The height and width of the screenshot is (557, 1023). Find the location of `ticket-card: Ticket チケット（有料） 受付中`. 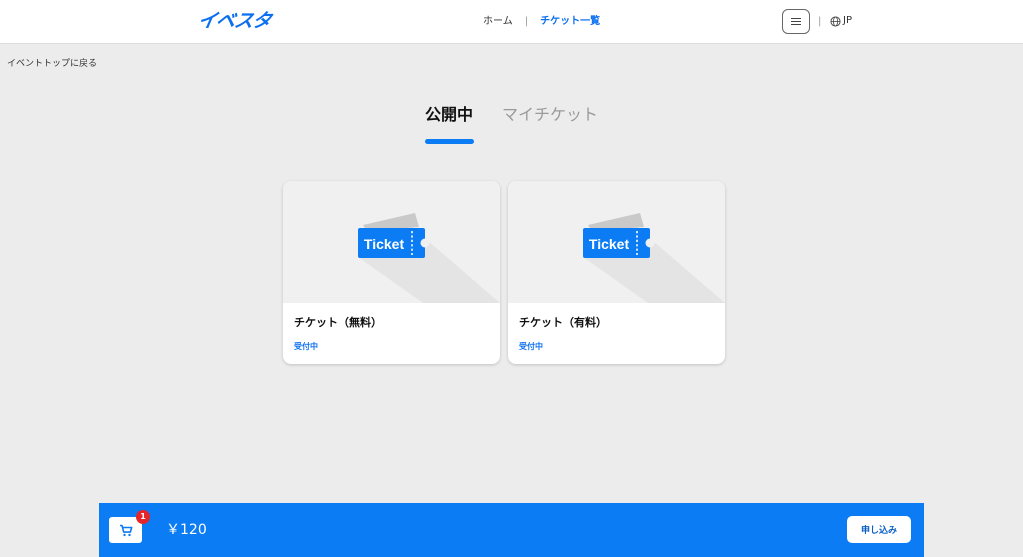

ticket-card: Ticket チケット（有料） 受付中 is located at coordinates (616, 272).